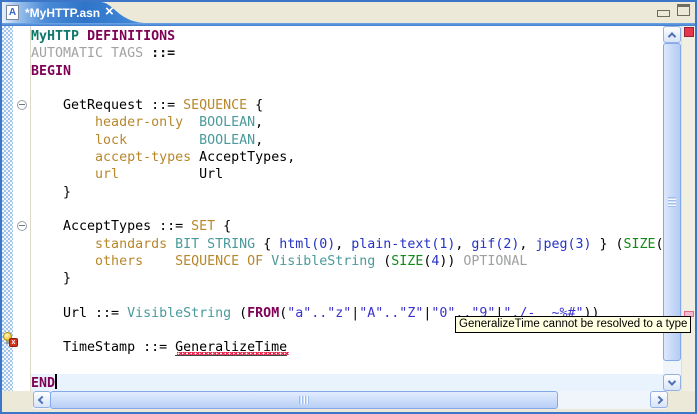  What do you see at coordinates (13, 342) in the screenshot?
I see `error-badge-icon: x` at bounding box center [13, 342].